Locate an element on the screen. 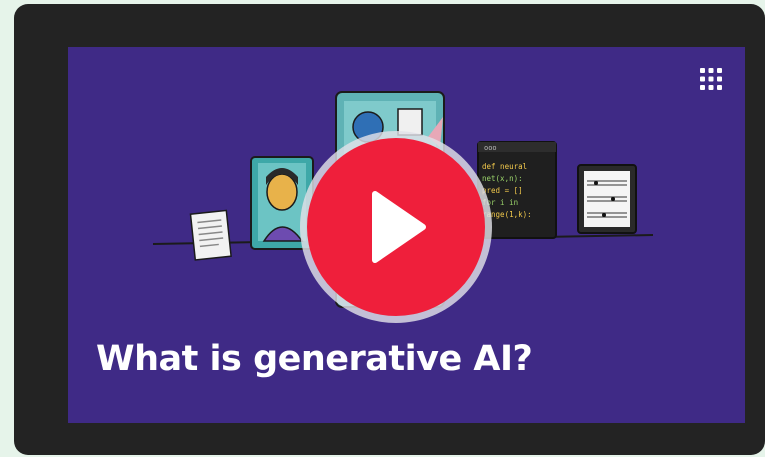 This screenshot has width=765, height=457. play-button-core is located at coordinates (396, 227).